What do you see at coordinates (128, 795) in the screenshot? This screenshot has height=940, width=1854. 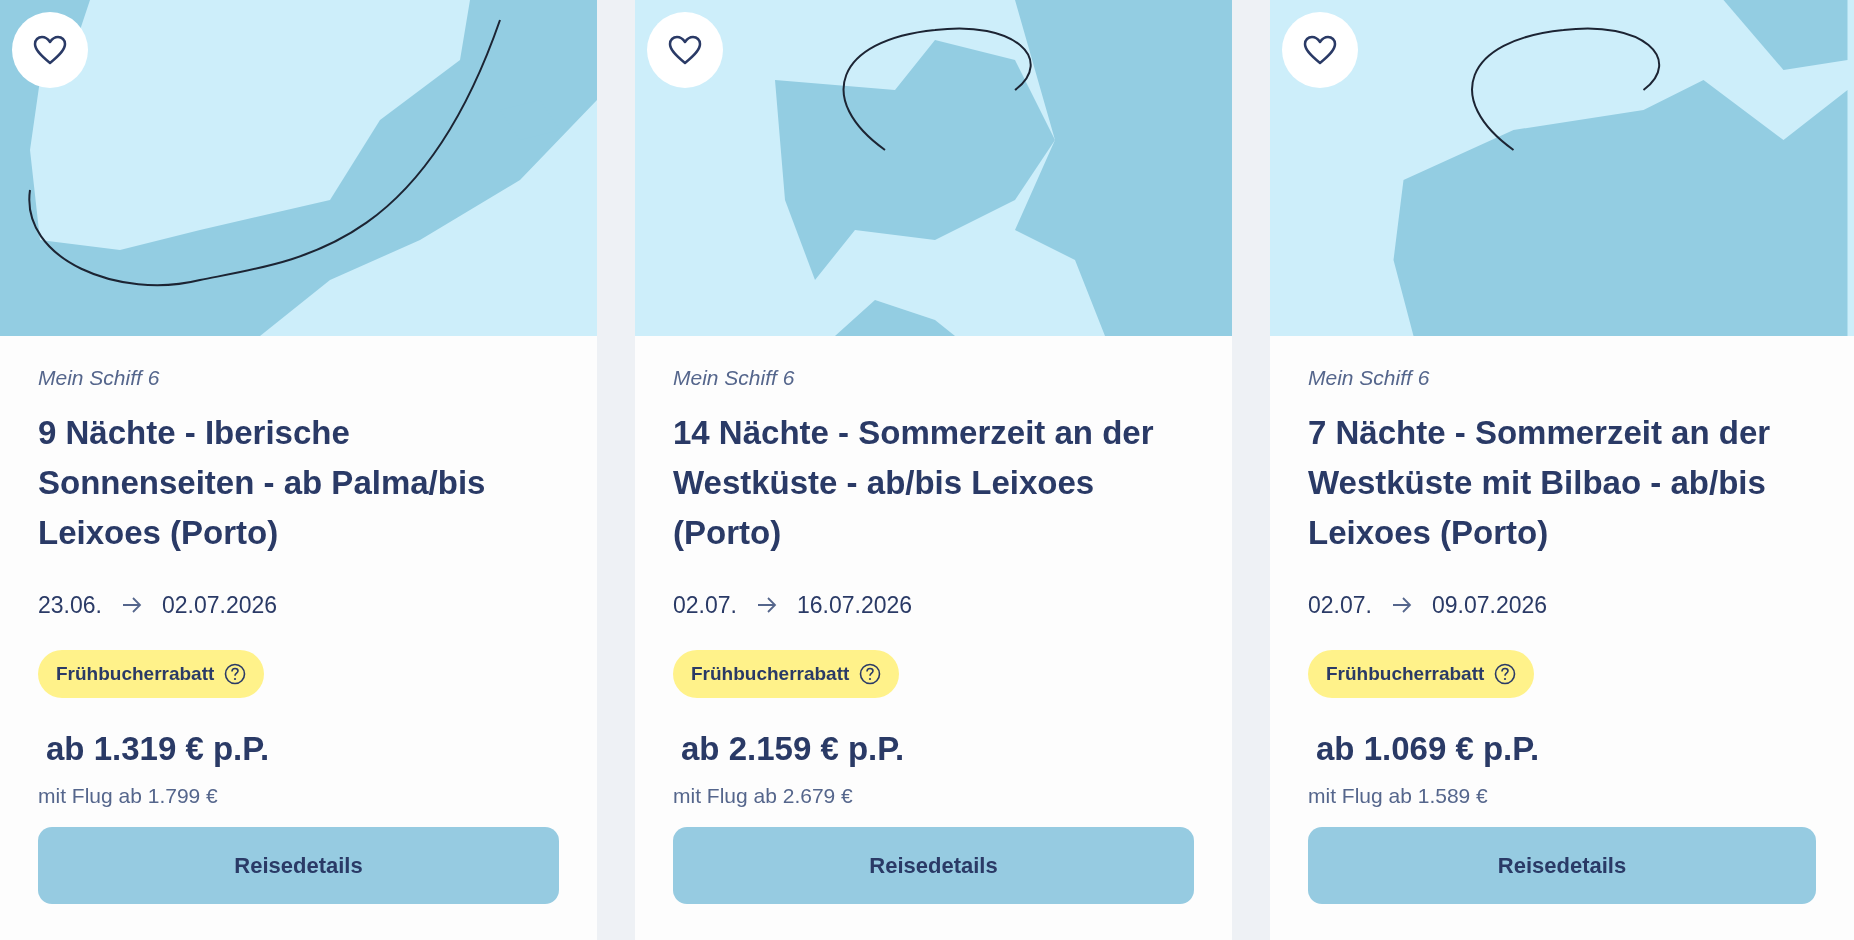 I see `flight-price-text: mit Flug ab 1.799 €` at bounding box center [128, 795].